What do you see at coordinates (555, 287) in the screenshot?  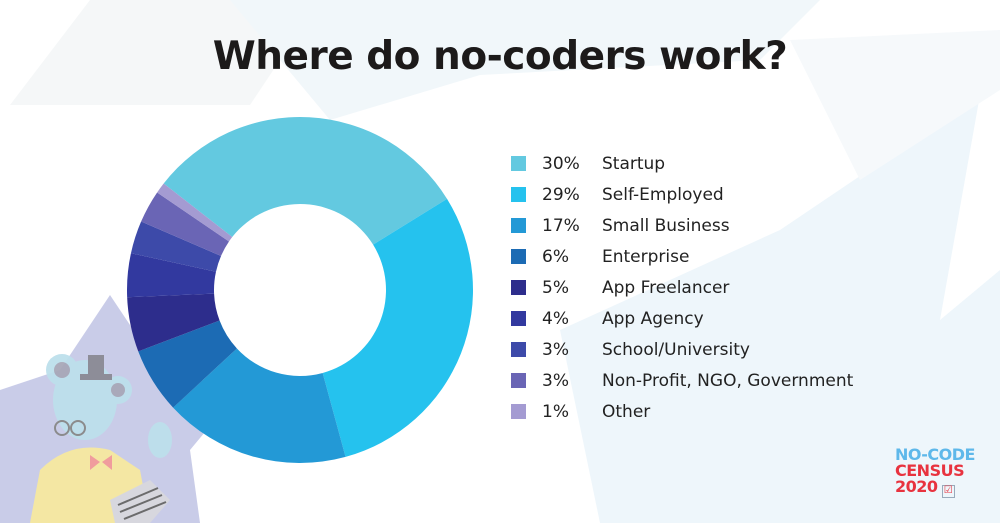 I see `legend-percent: 5%` at bounding box center [555, 287].